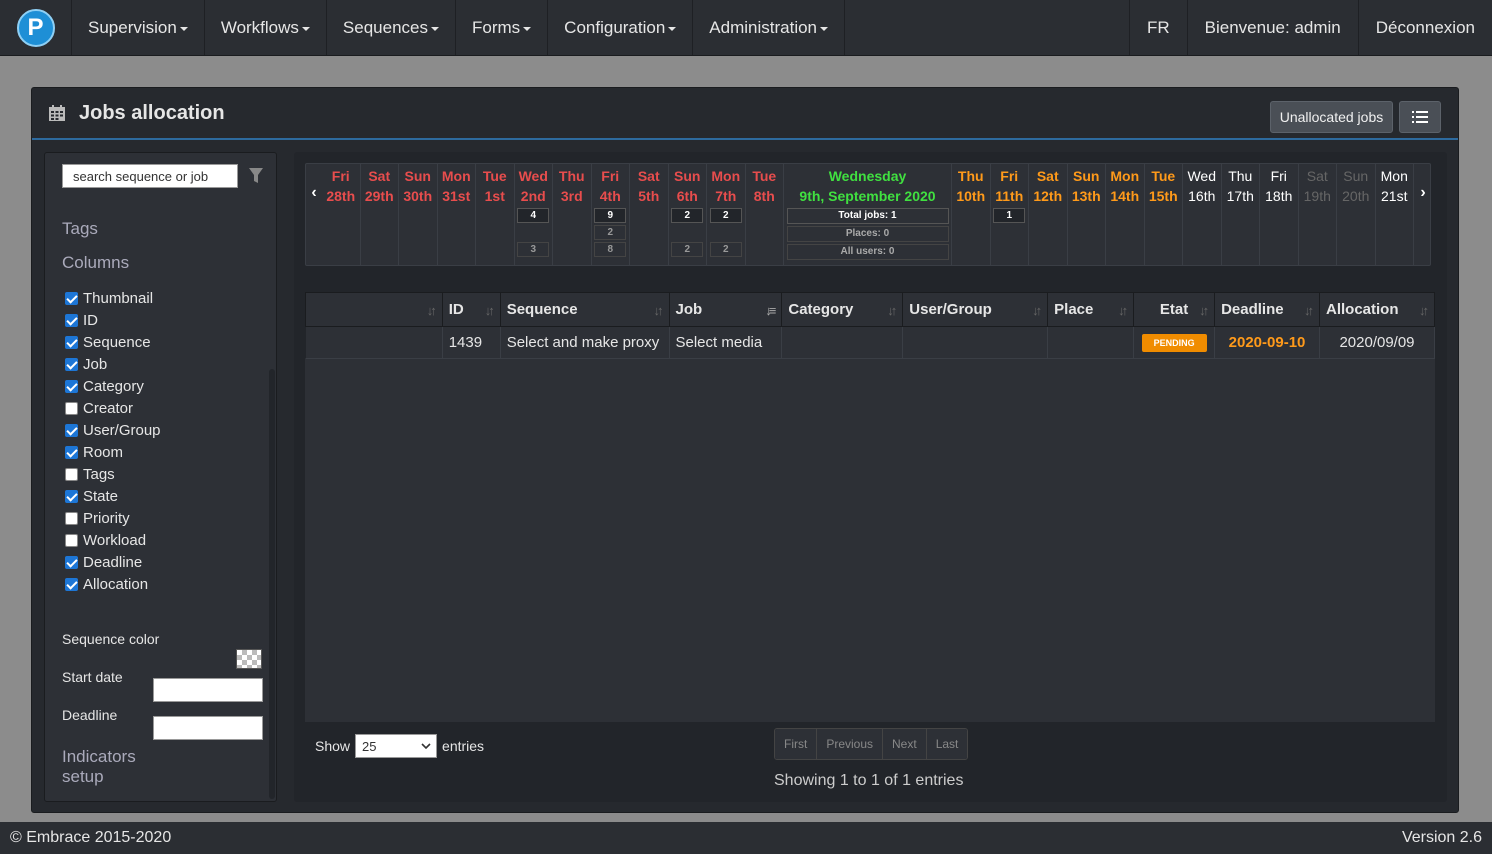  Describe the element at coordinates (113, 342) in the screenshot. I see `column-toggle: Sequence` at that location.